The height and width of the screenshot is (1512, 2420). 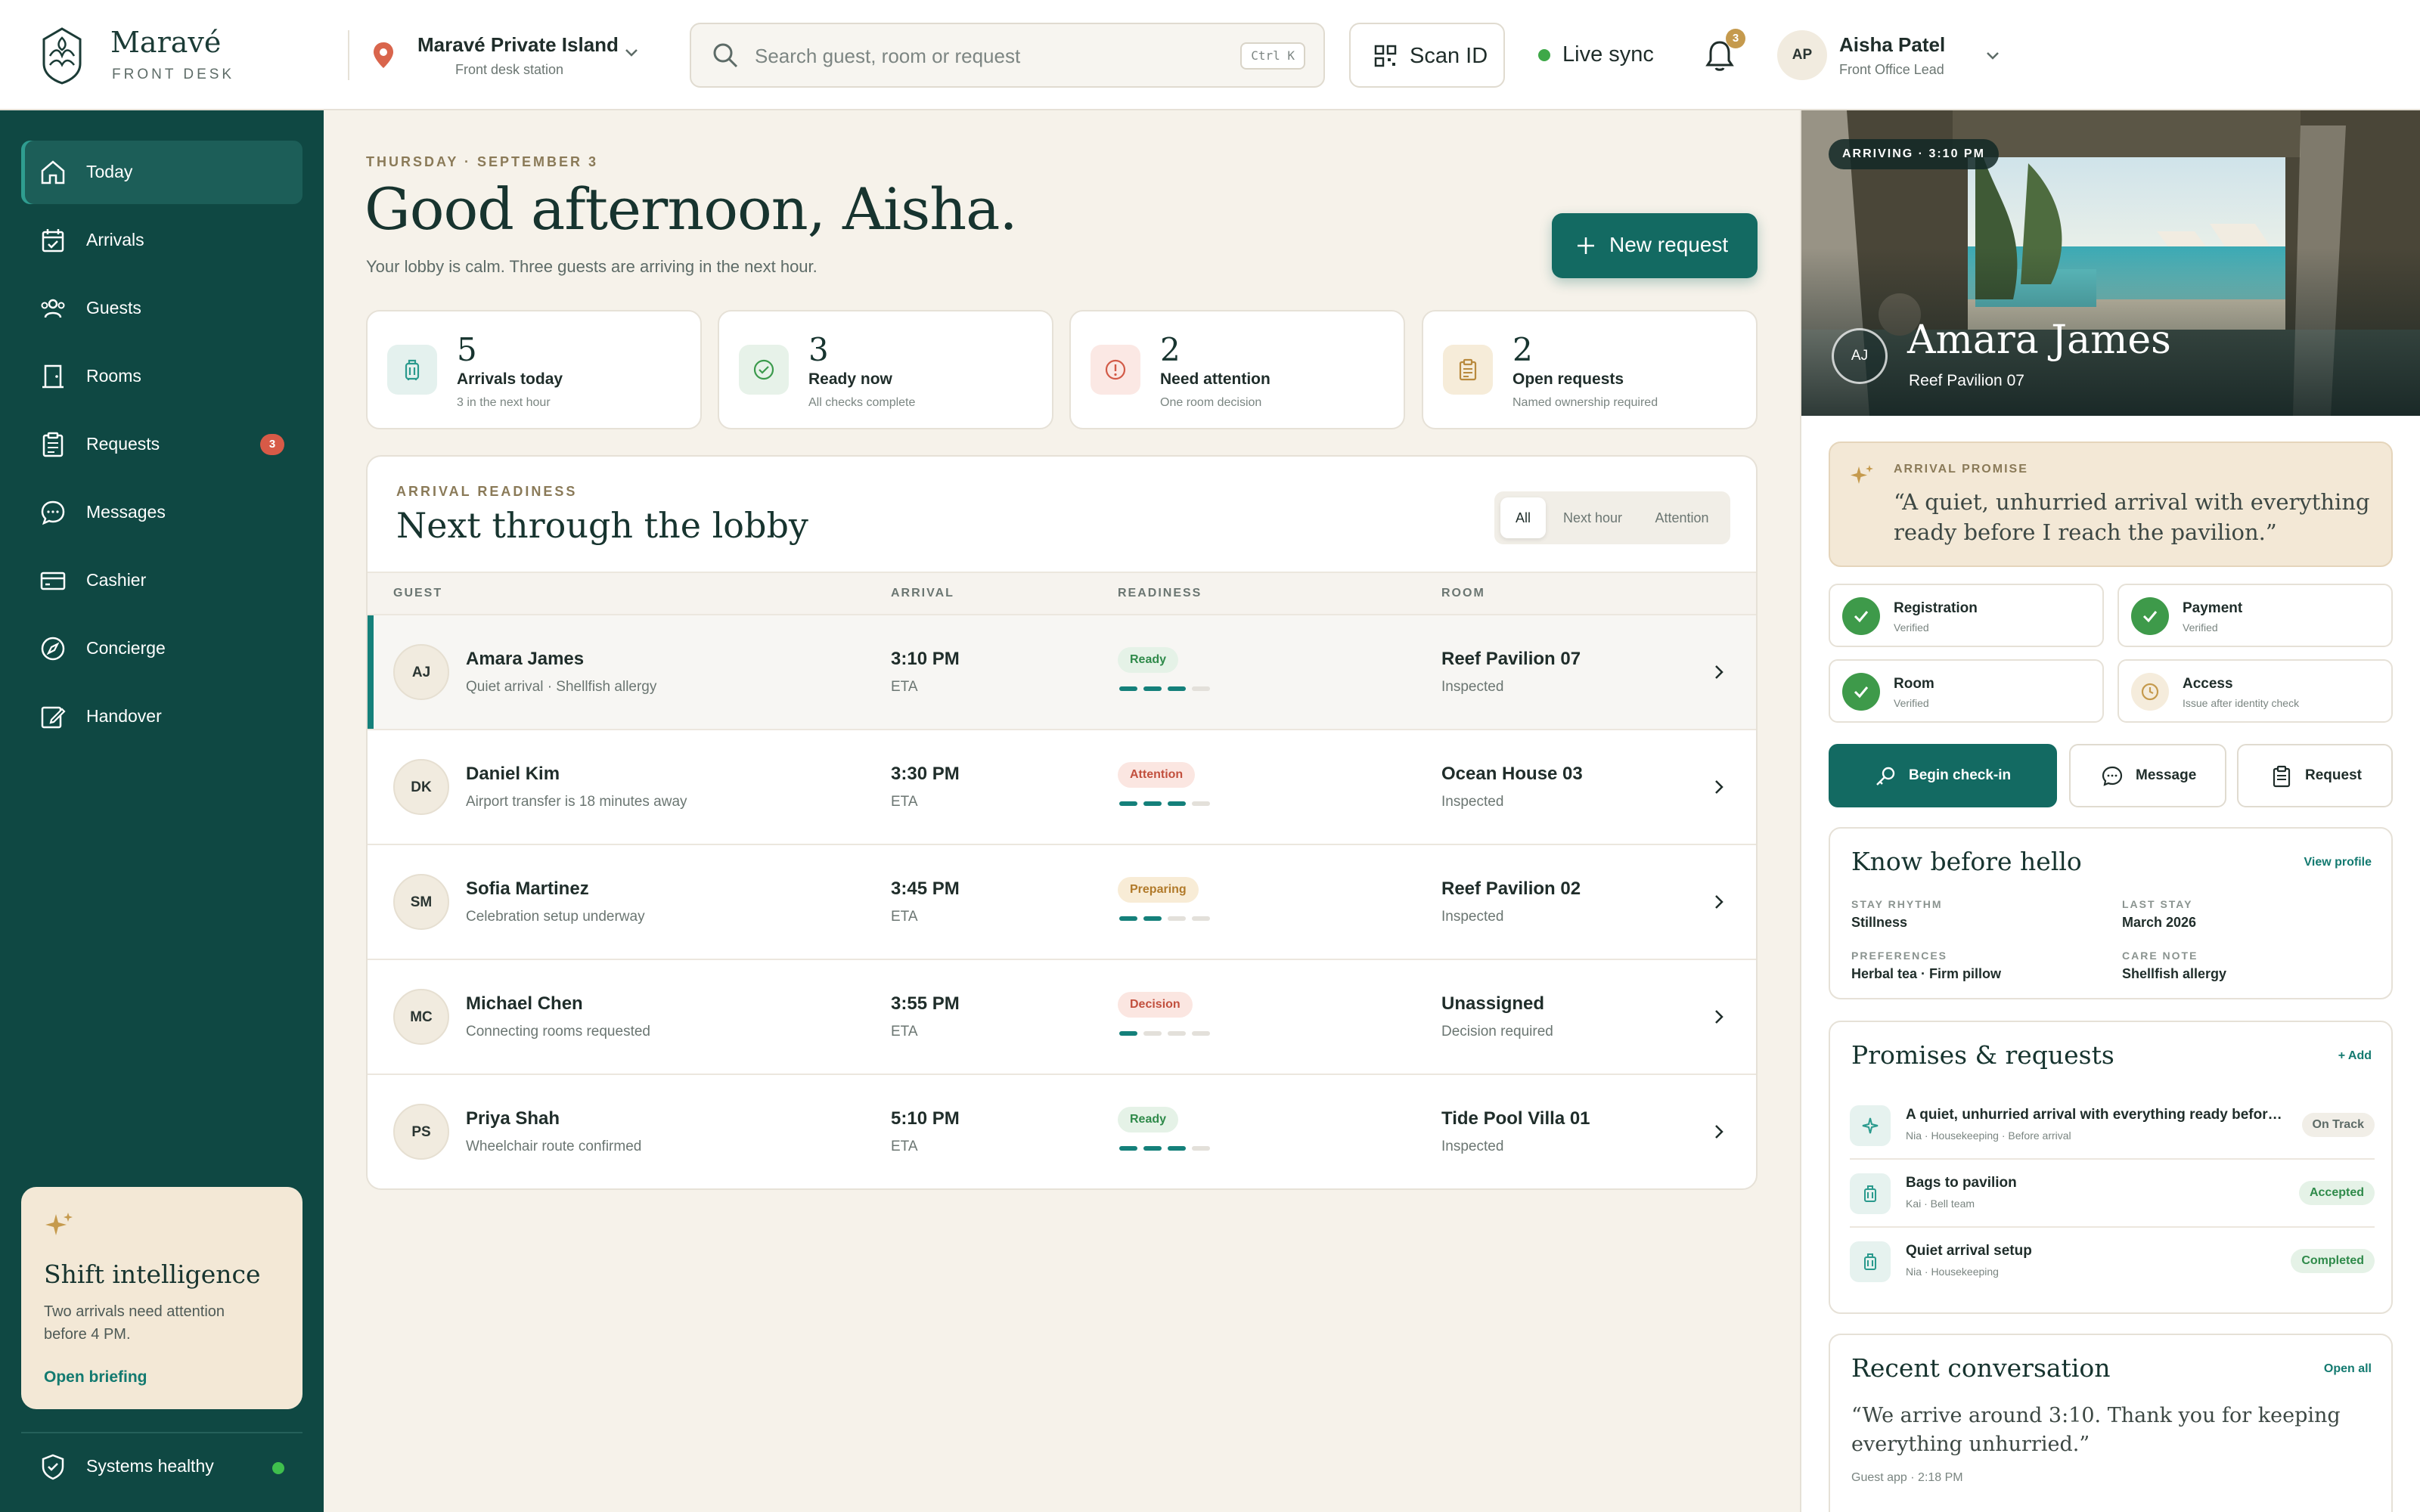 What do you see at coordinates (53, 649) in the screenshot?
I see `compass-icon` at bounding box center [53, 649].